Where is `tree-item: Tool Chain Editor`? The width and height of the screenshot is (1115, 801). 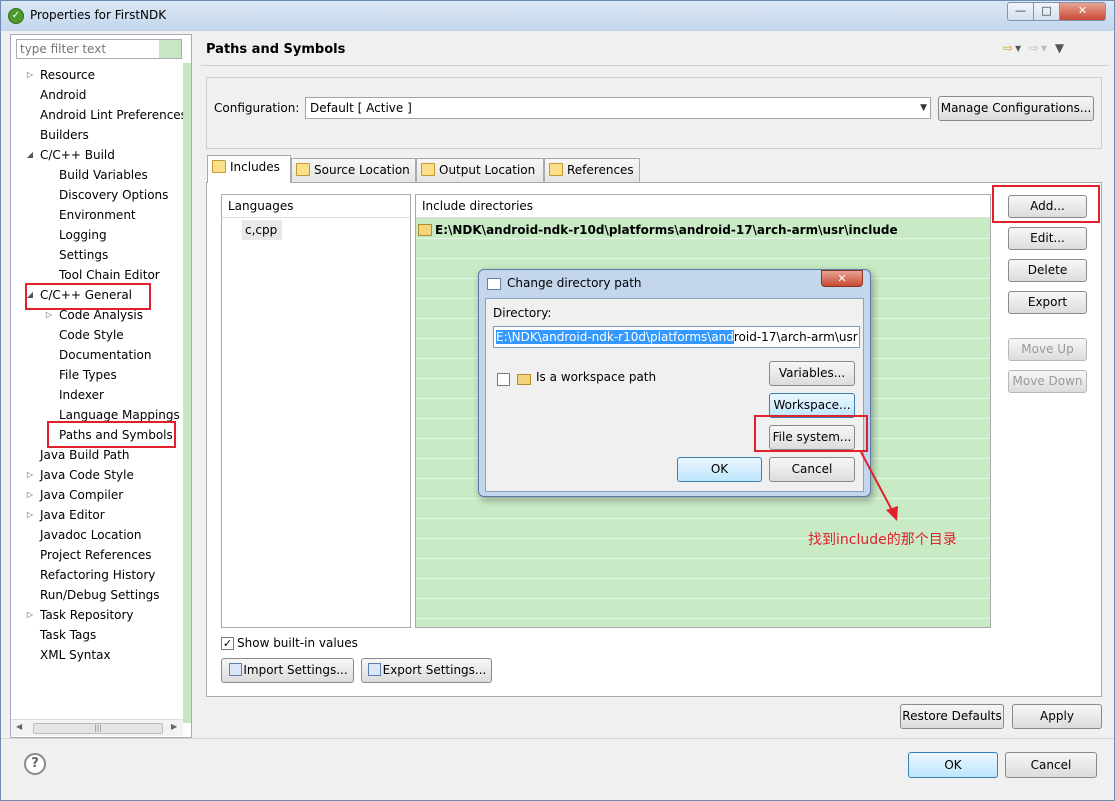 tree-item: Tool Chain Editor is located at coordinates (97, 275).